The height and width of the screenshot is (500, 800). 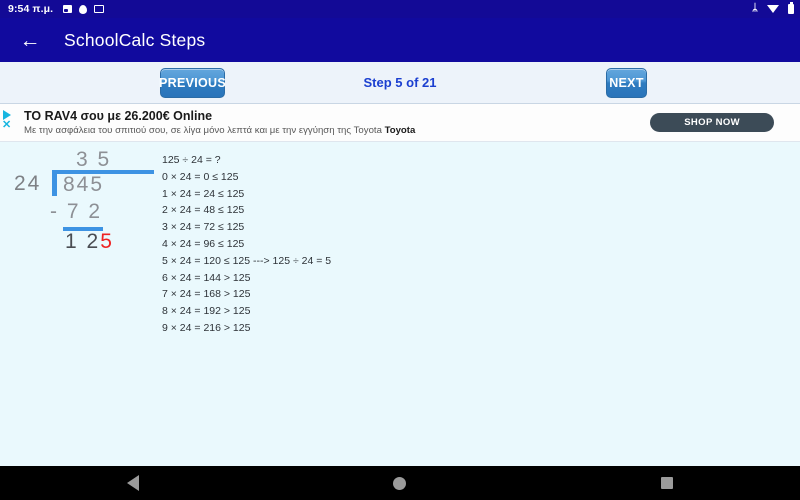 I want to click on step-navigation-bar: PREVIOUS Step 5 of 21 NEXT, so click(x=400, y=83).